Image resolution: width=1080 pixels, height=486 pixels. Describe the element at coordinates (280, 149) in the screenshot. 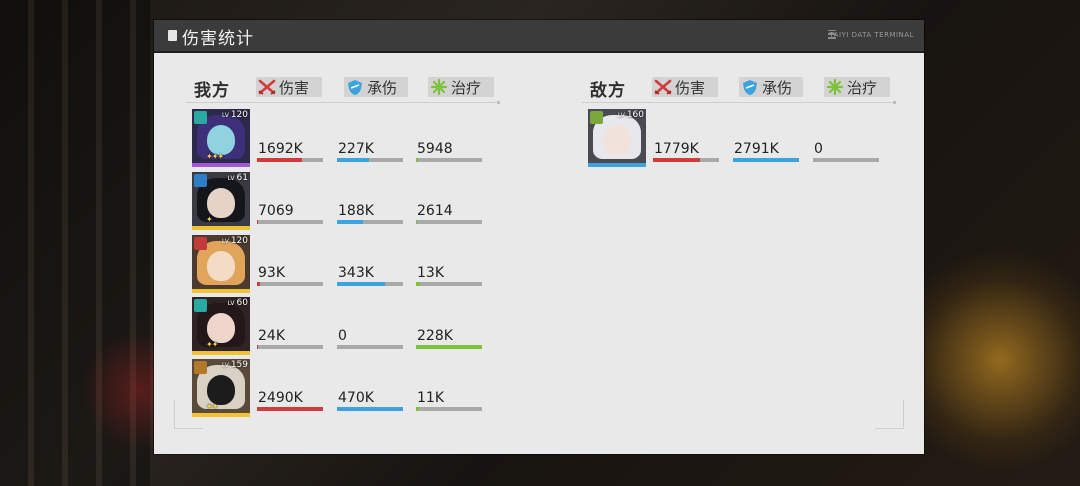

I see `stat-damage-value: 1692K` at that location.